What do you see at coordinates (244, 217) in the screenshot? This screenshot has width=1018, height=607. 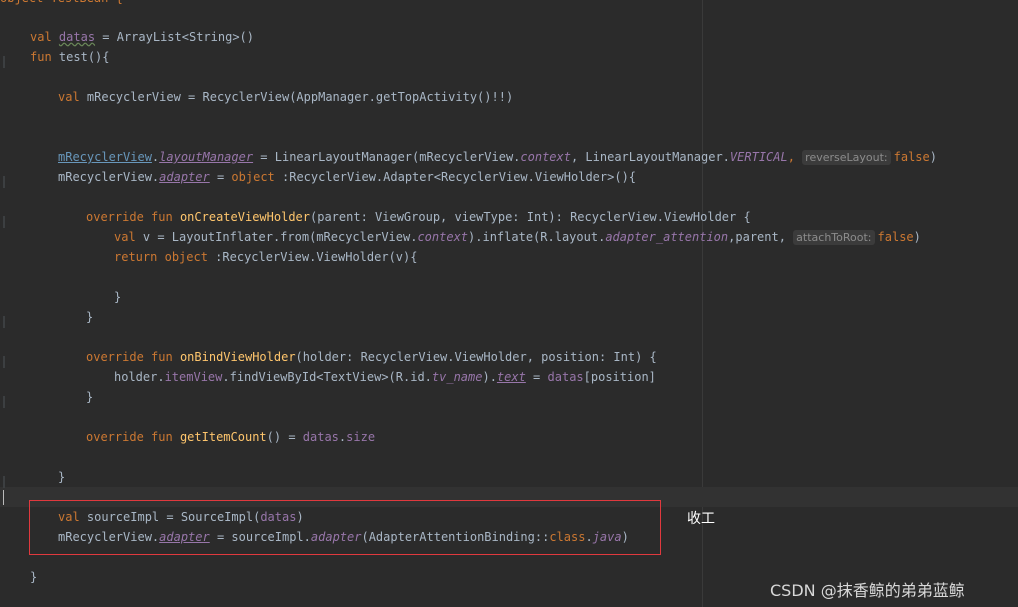 I see `function-name: onCreateViewHolder` at bounding box center [244, 217].